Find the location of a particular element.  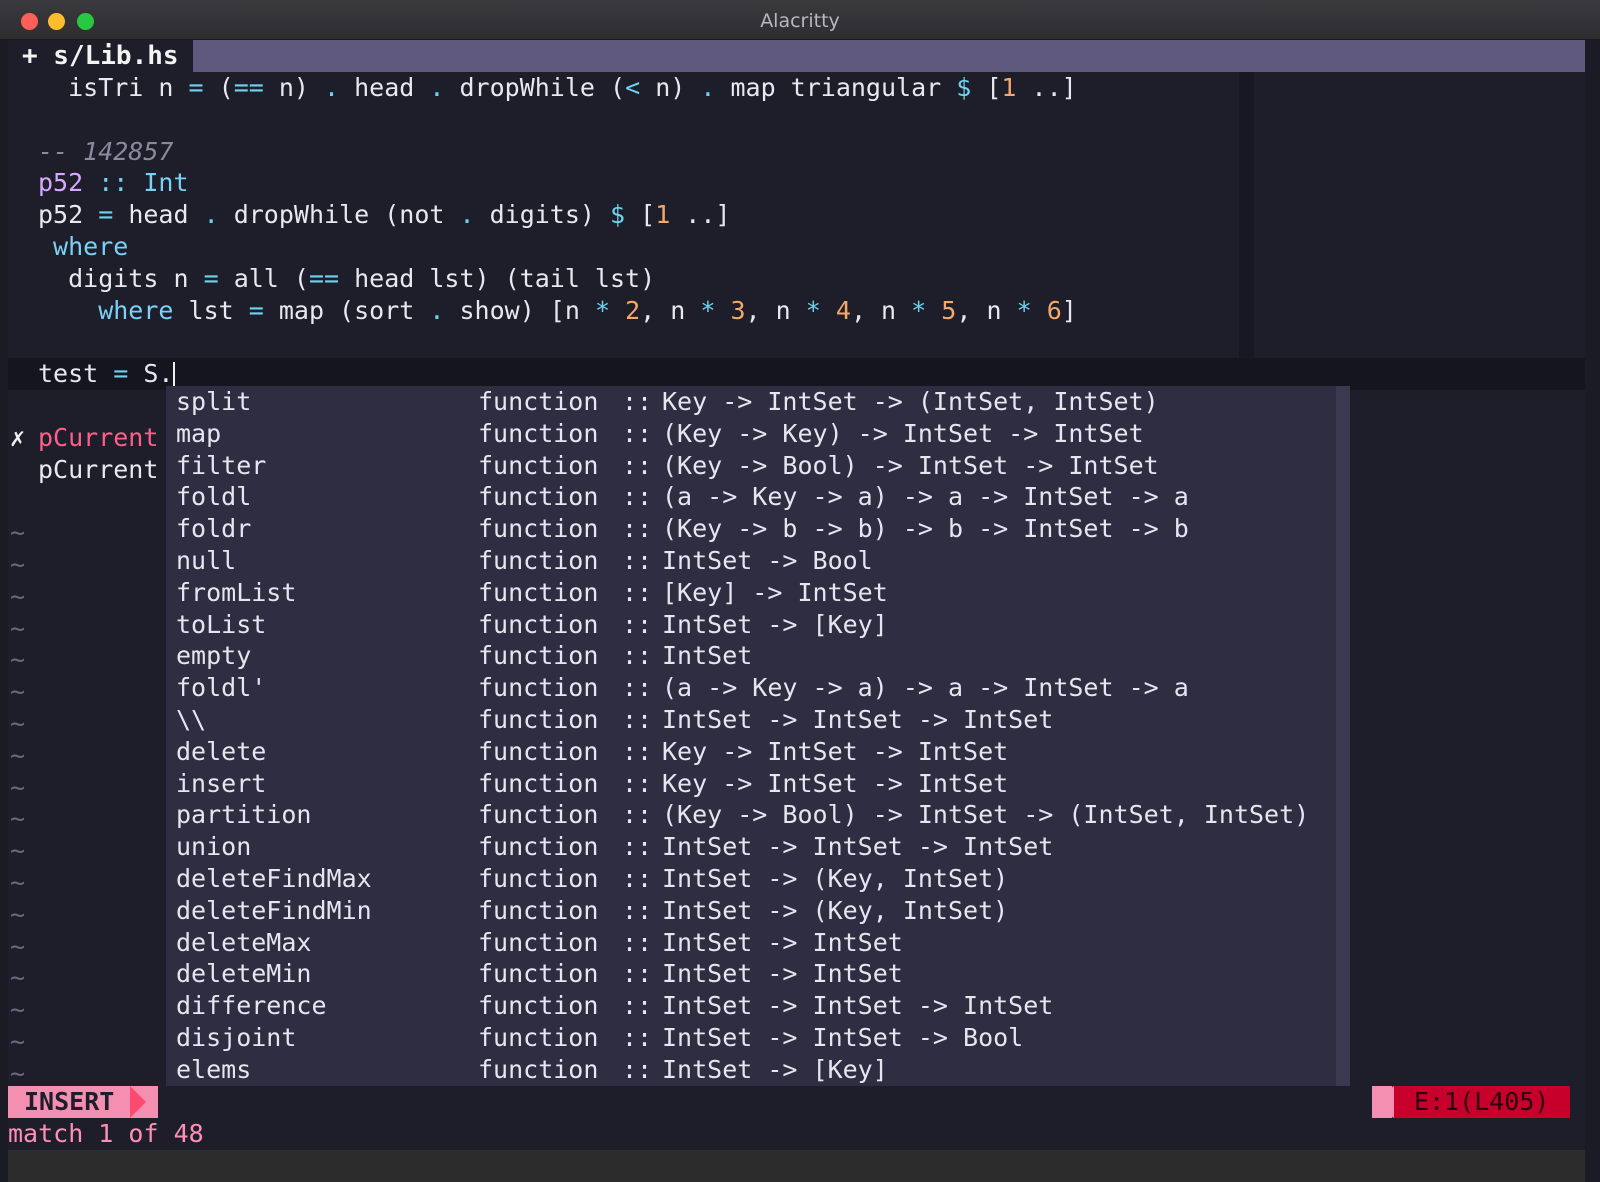

code-token: 1 is located at coordinates (1009, 87).